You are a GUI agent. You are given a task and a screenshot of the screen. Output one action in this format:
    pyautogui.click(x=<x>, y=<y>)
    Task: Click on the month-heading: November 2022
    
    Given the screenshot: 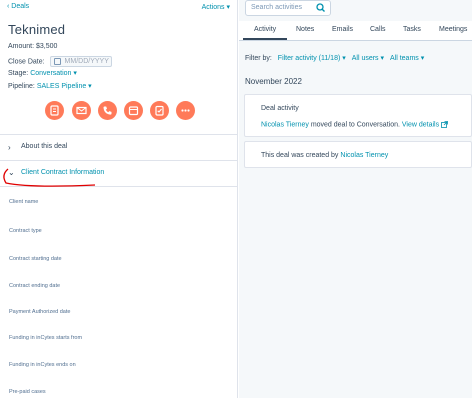 What is the action you would take?
    pyautogui.click(x=273, y=81)
    